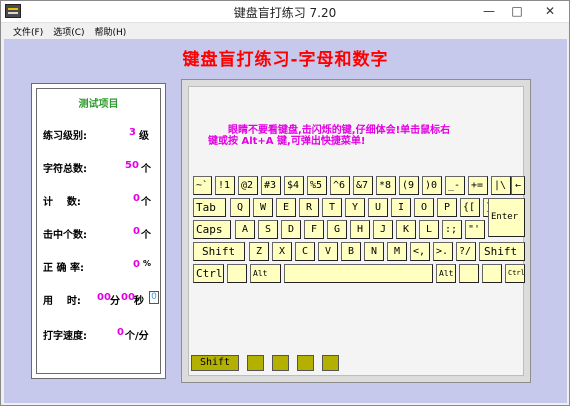 Image resolution: width=570 pixels, height=406 pixels. What do you see at coordinates (65, 235) in the screenshot?
I see `stat-hits-label: 击中个数:` at bounding box center [65, 235].